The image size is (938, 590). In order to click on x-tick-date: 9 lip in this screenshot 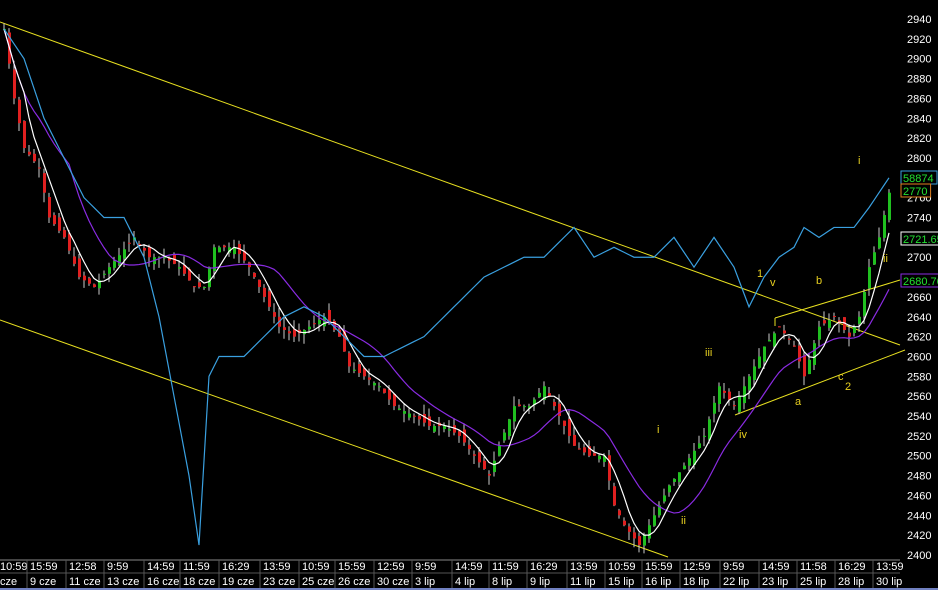, I will do `click(540, 582)`.